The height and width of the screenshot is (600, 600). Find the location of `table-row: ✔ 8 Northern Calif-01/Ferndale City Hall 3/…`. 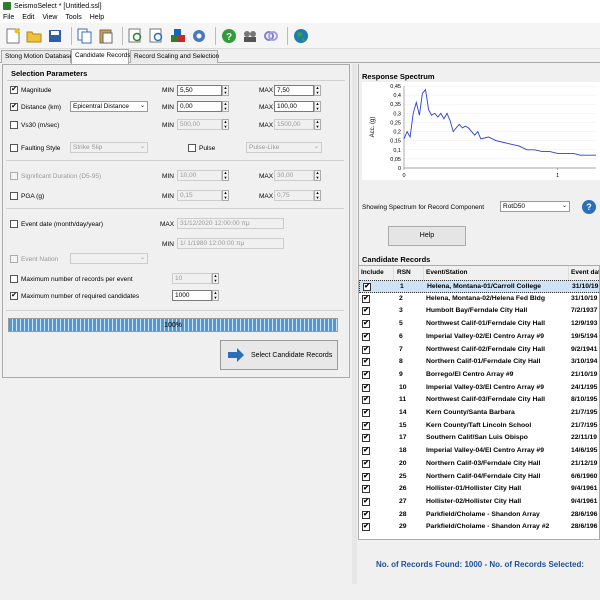

table-row: ✔ 8 Northern Calif-01/Ferndale City Hall 3/… is located at coordinates (479, 362).